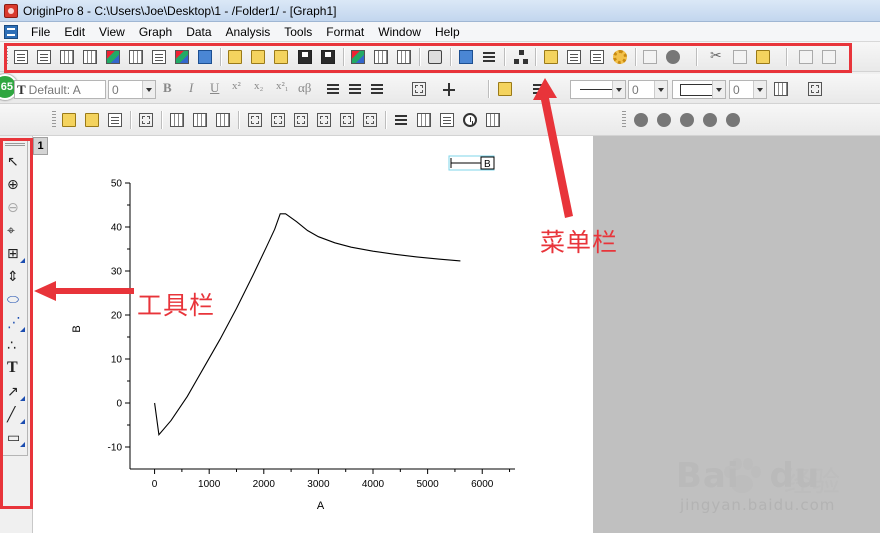 The height and width of the screenshot is (533, 880). What do you see at coordinates (115, 448) in the screenshot?
I see `y-tick-label: -10` at bounding box center [115, 448].